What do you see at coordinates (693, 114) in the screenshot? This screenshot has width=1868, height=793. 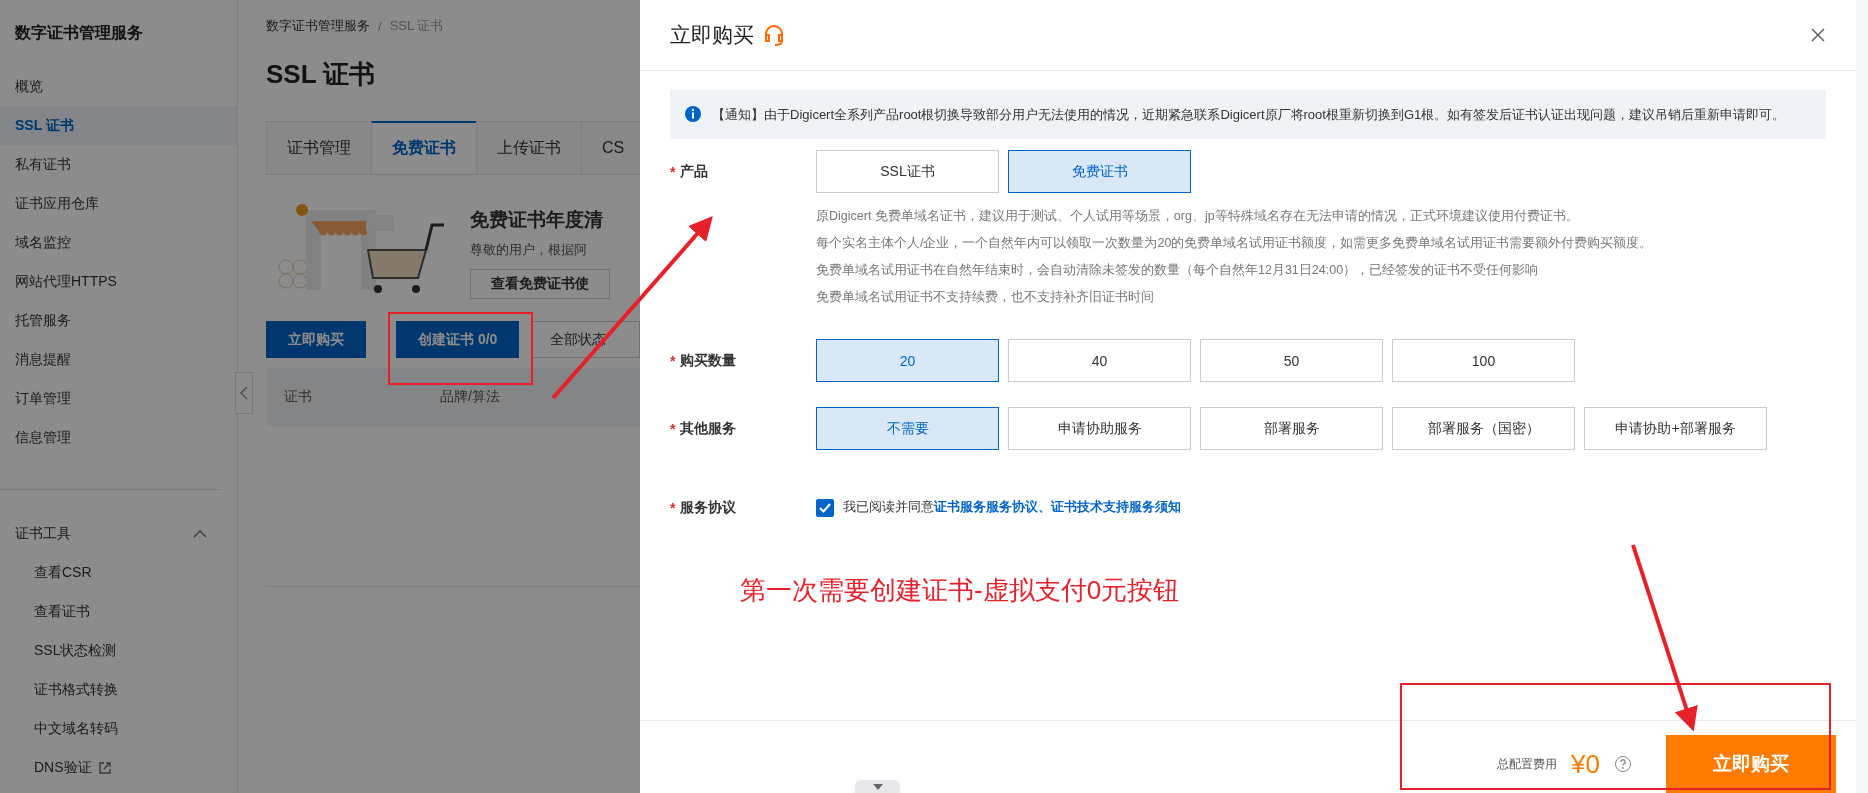 I see `info-icon` at bounding box center [693, 114].